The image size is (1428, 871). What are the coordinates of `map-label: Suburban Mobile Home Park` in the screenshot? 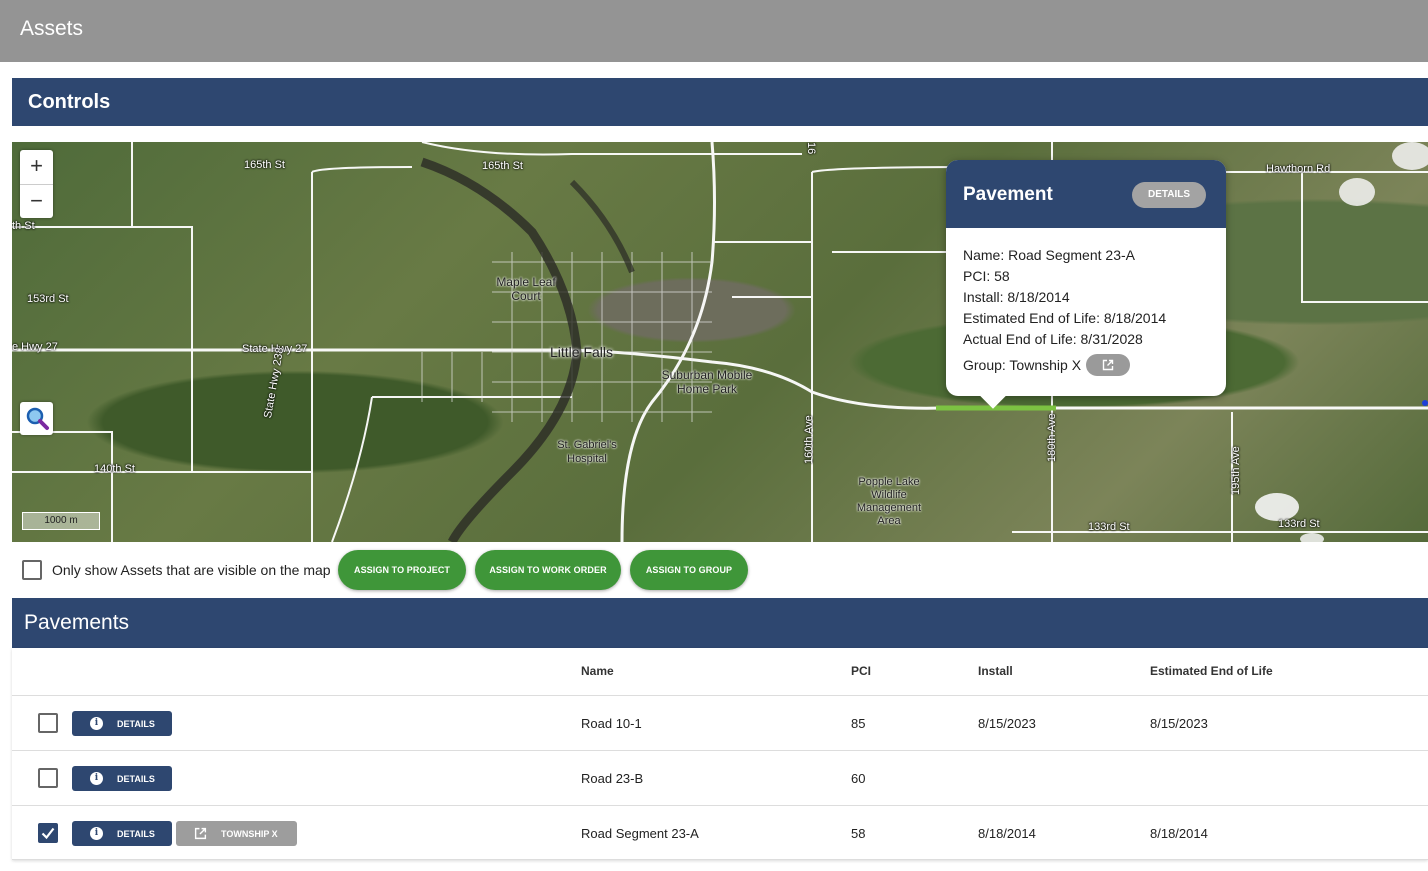 It's located at (707, 382).